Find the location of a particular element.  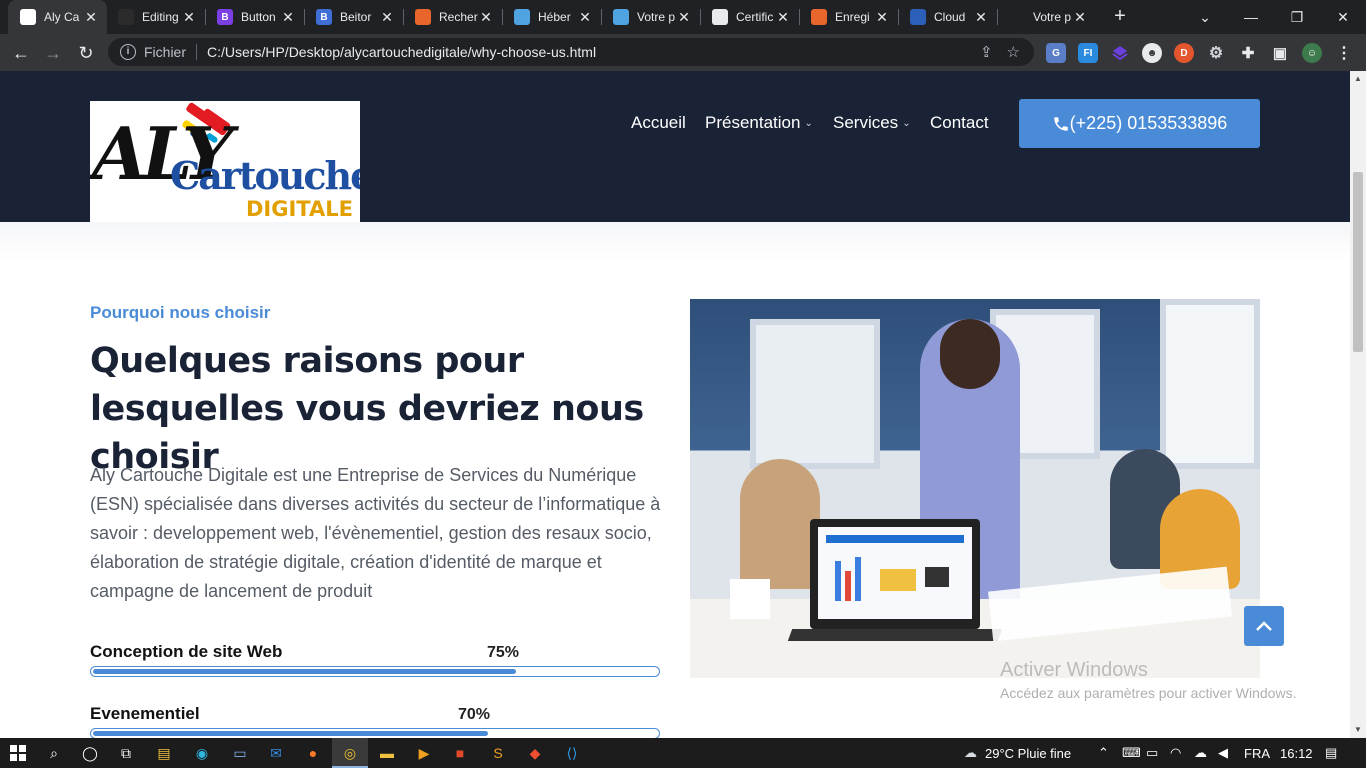

share-icon: ⇪ is located at coordinates (986, 52).